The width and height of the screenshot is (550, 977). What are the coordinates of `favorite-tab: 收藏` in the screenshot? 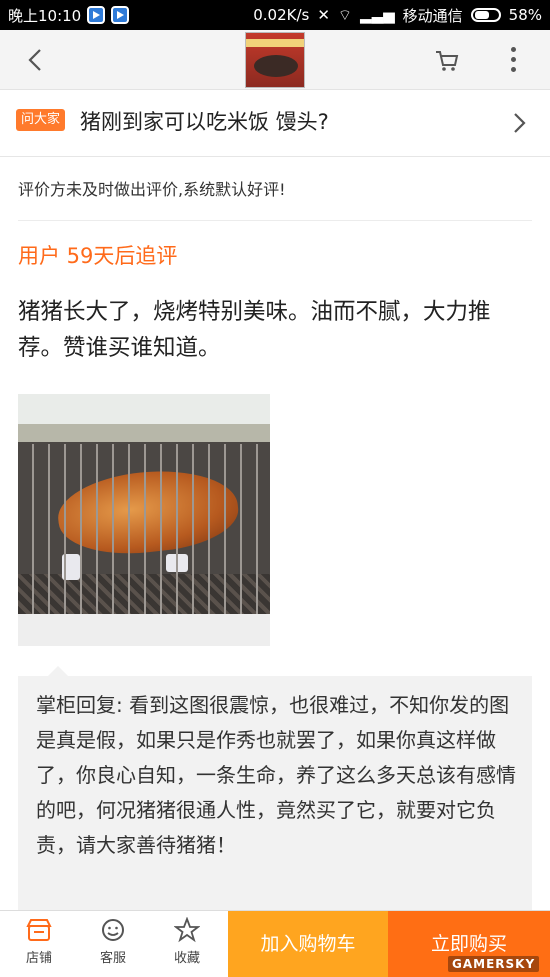 It's located at (187, 941).